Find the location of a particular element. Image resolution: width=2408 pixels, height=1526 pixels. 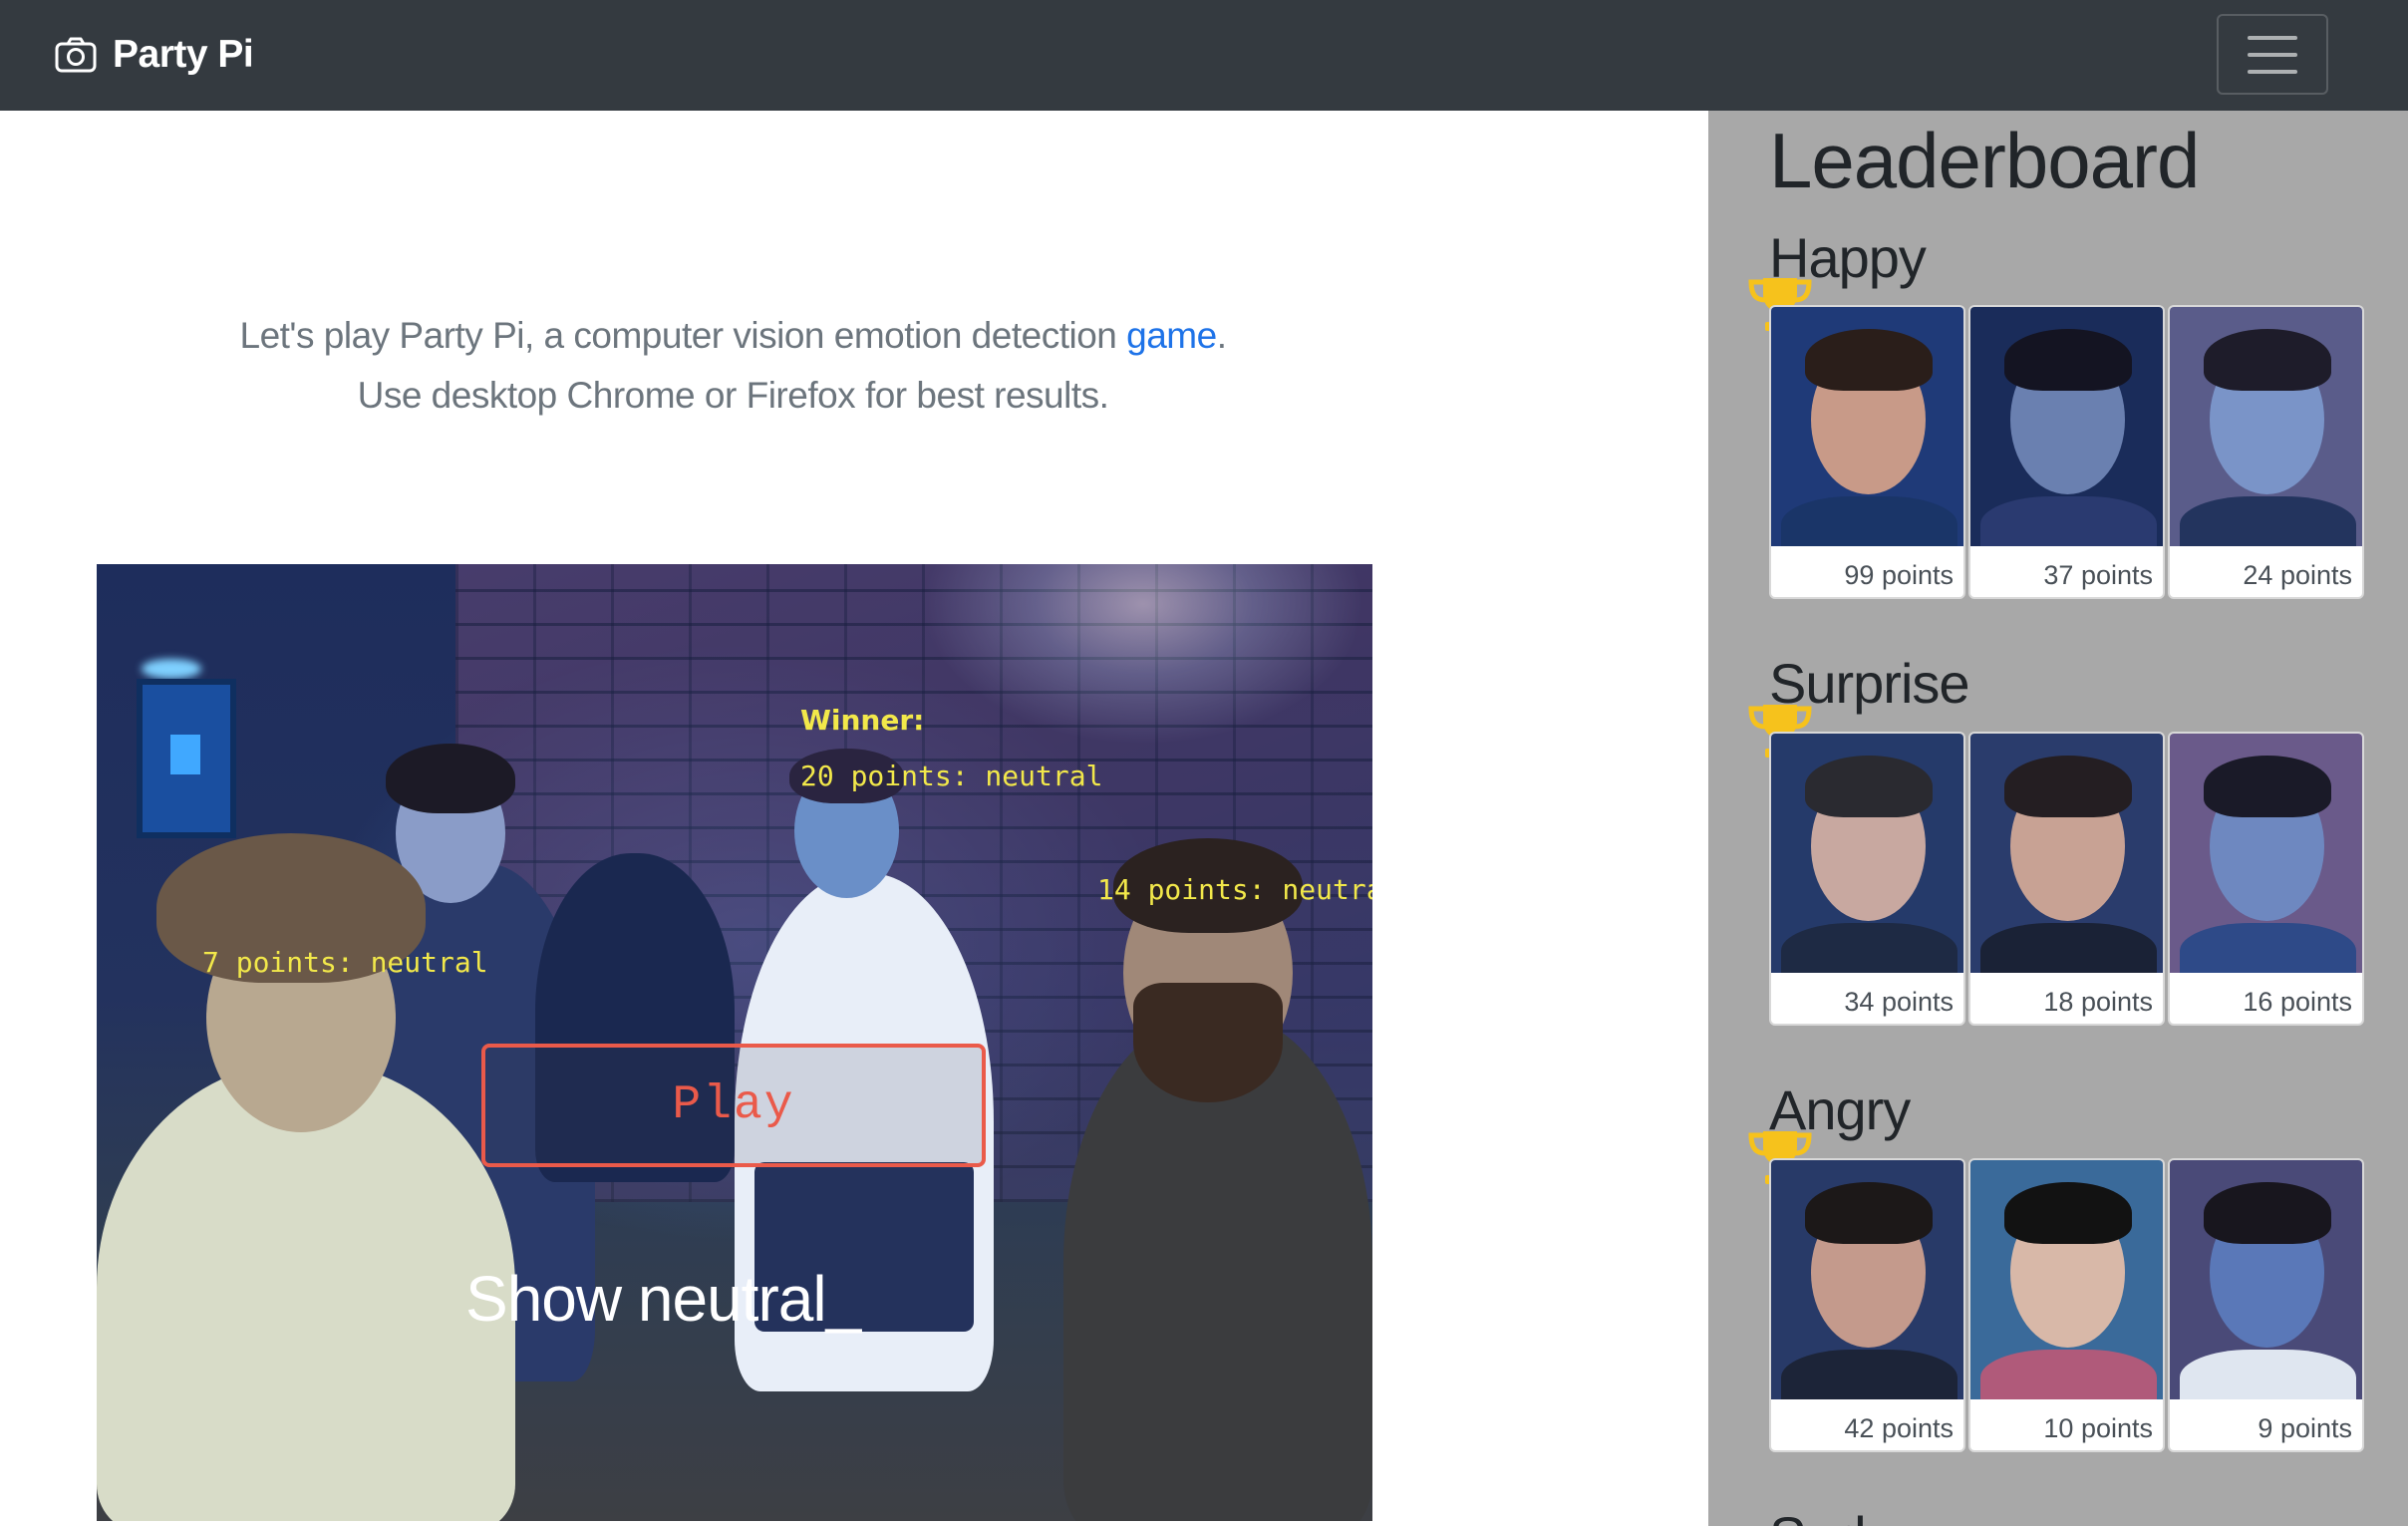

card-points: 16 points is located at coordinates (2297, 1002).